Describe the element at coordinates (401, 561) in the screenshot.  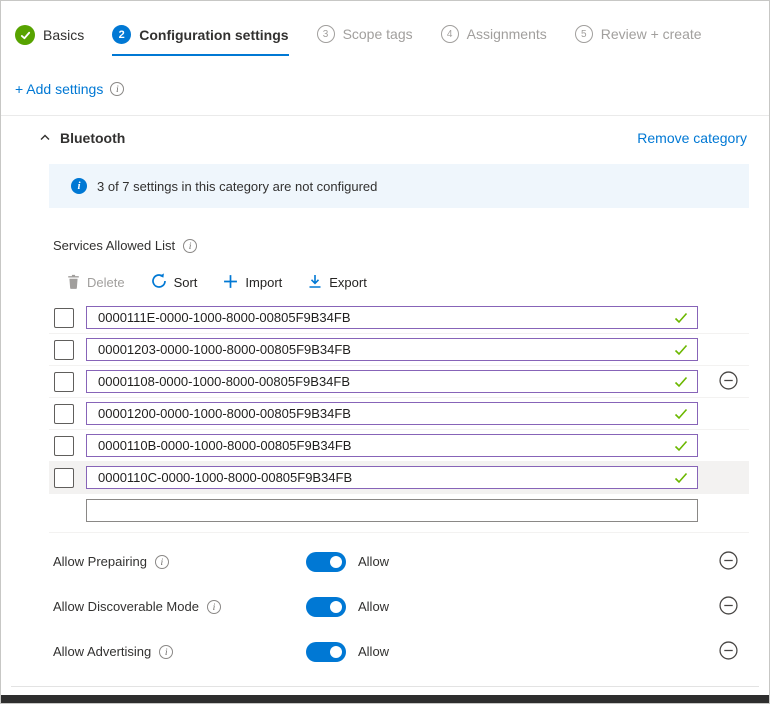
I see `setting-row-allow-prepairing: Allow Prepairing i Allow` at that location.